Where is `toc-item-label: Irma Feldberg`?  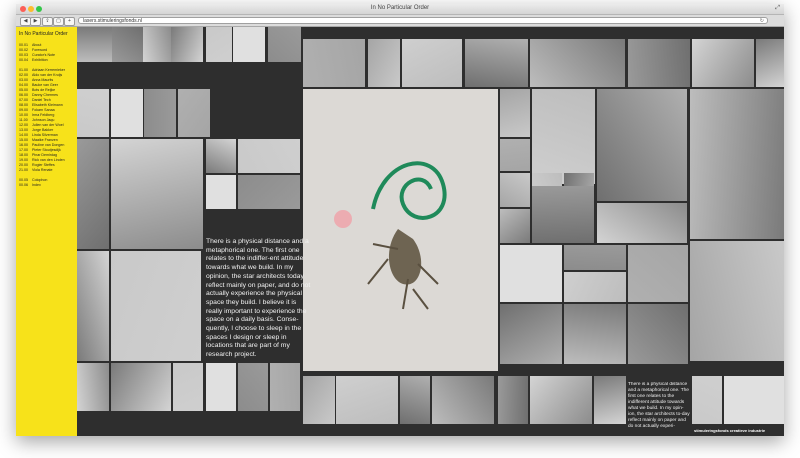
toc-item-label: Irma Feldberg is located at coordinates (43, 115).